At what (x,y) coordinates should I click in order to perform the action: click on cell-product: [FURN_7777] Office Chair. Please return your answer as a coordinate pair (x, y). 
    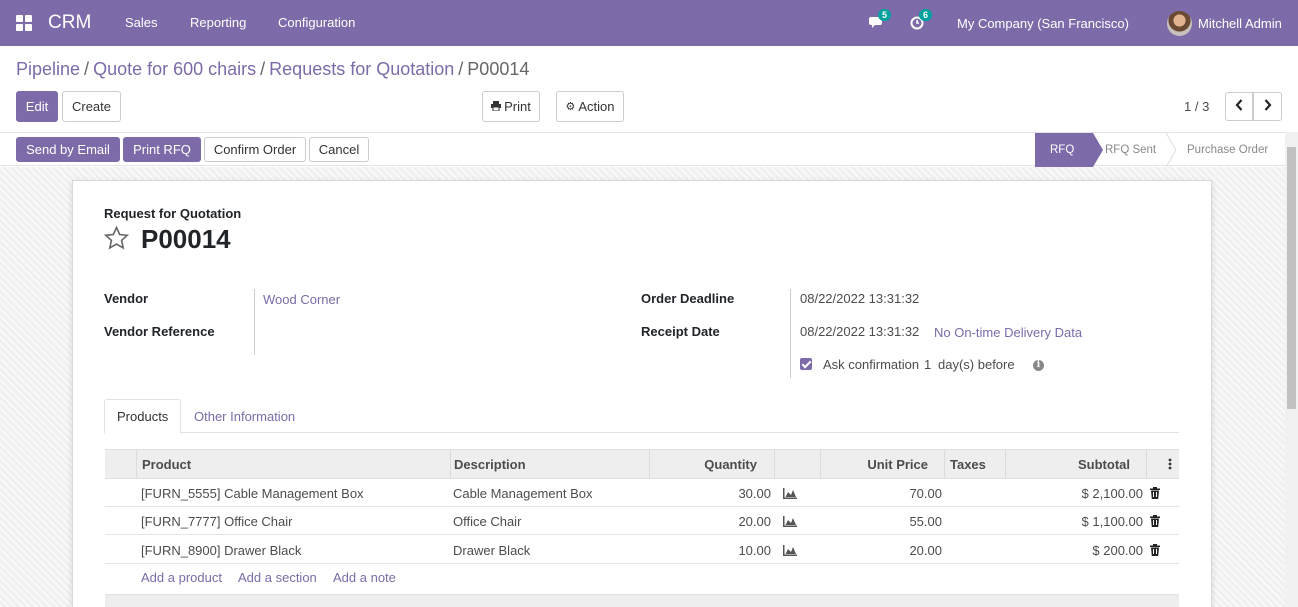
    Looking at the image, I should click on (217, 521).